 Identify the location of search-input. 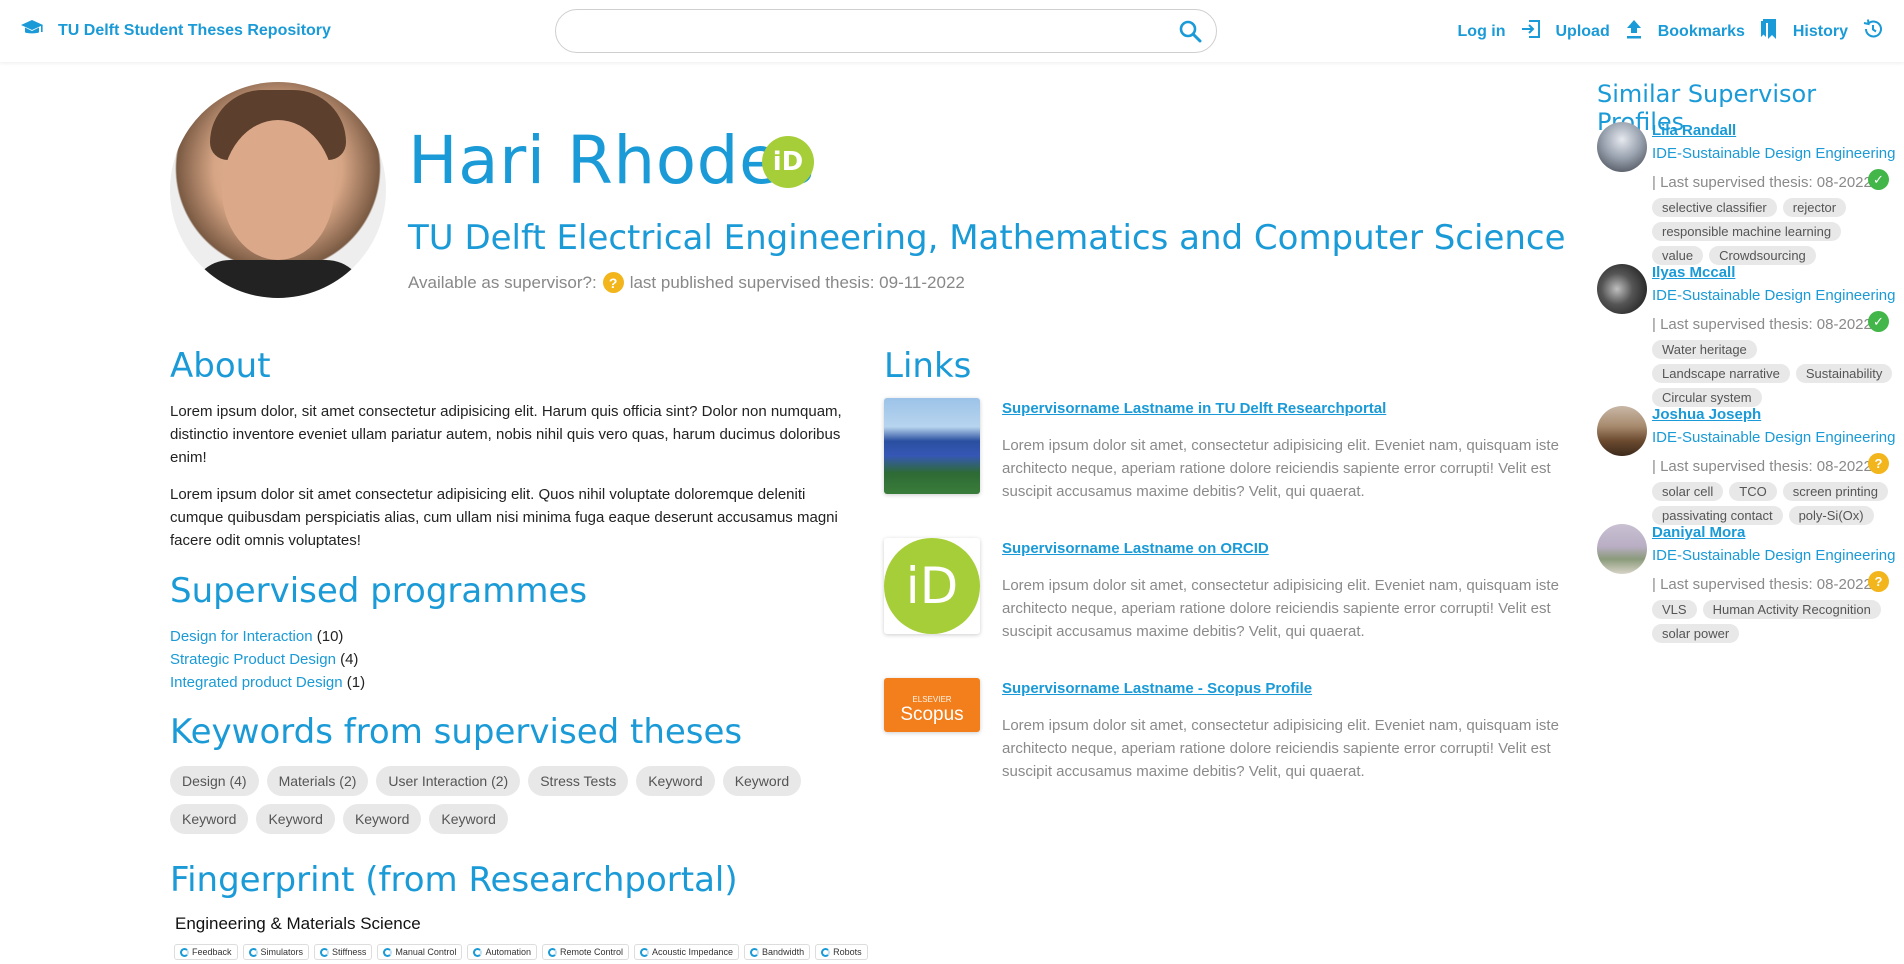
(874, 31).